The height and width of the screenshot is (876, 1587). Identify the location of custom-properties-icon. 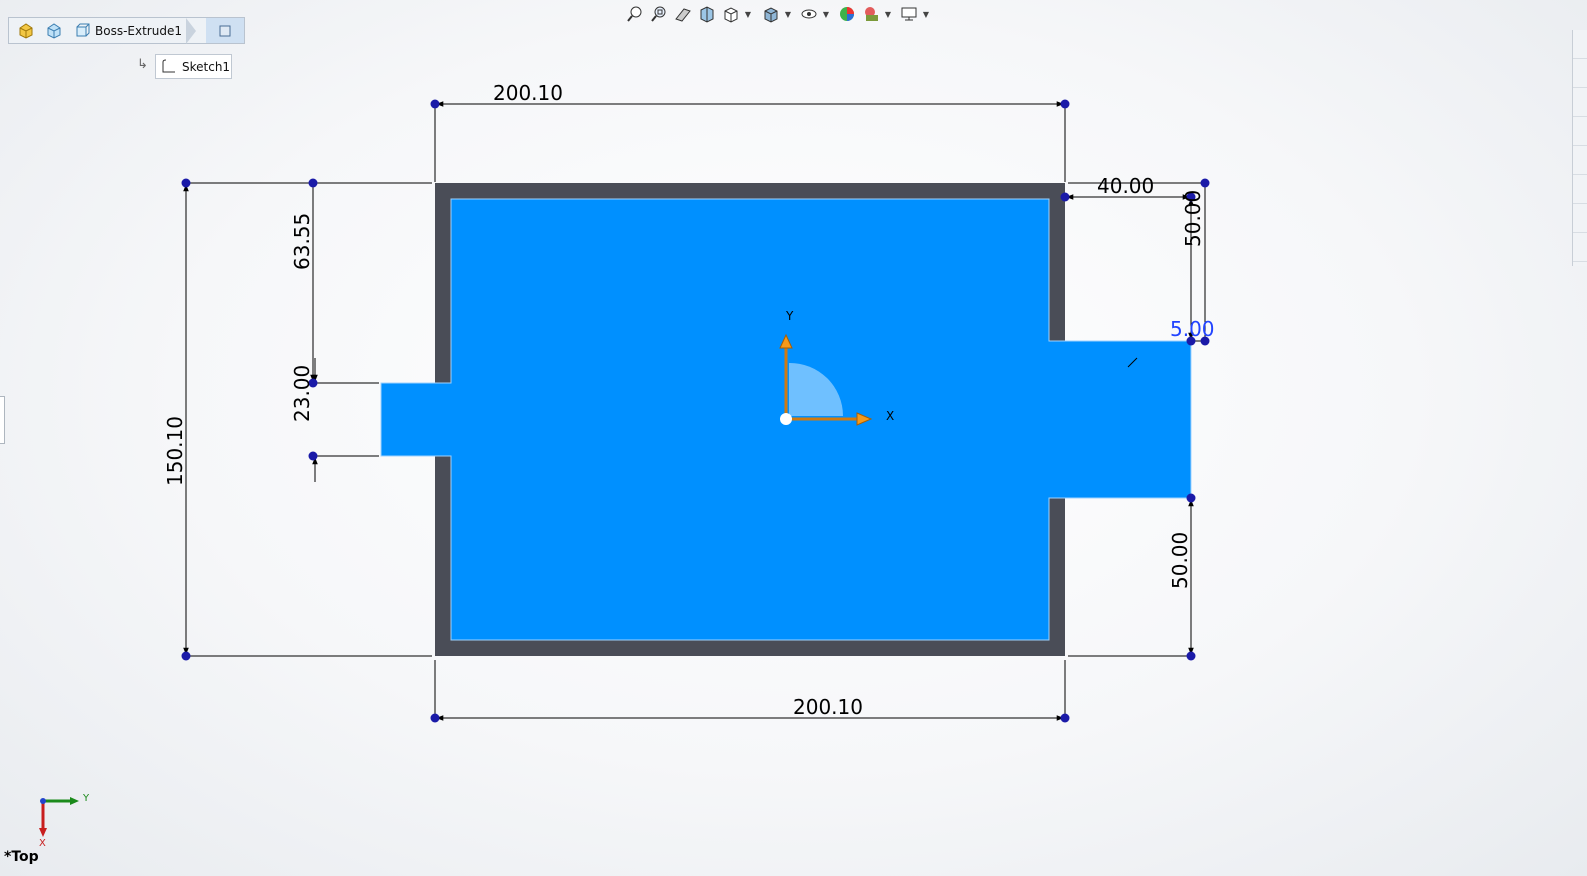
(1580, 218).